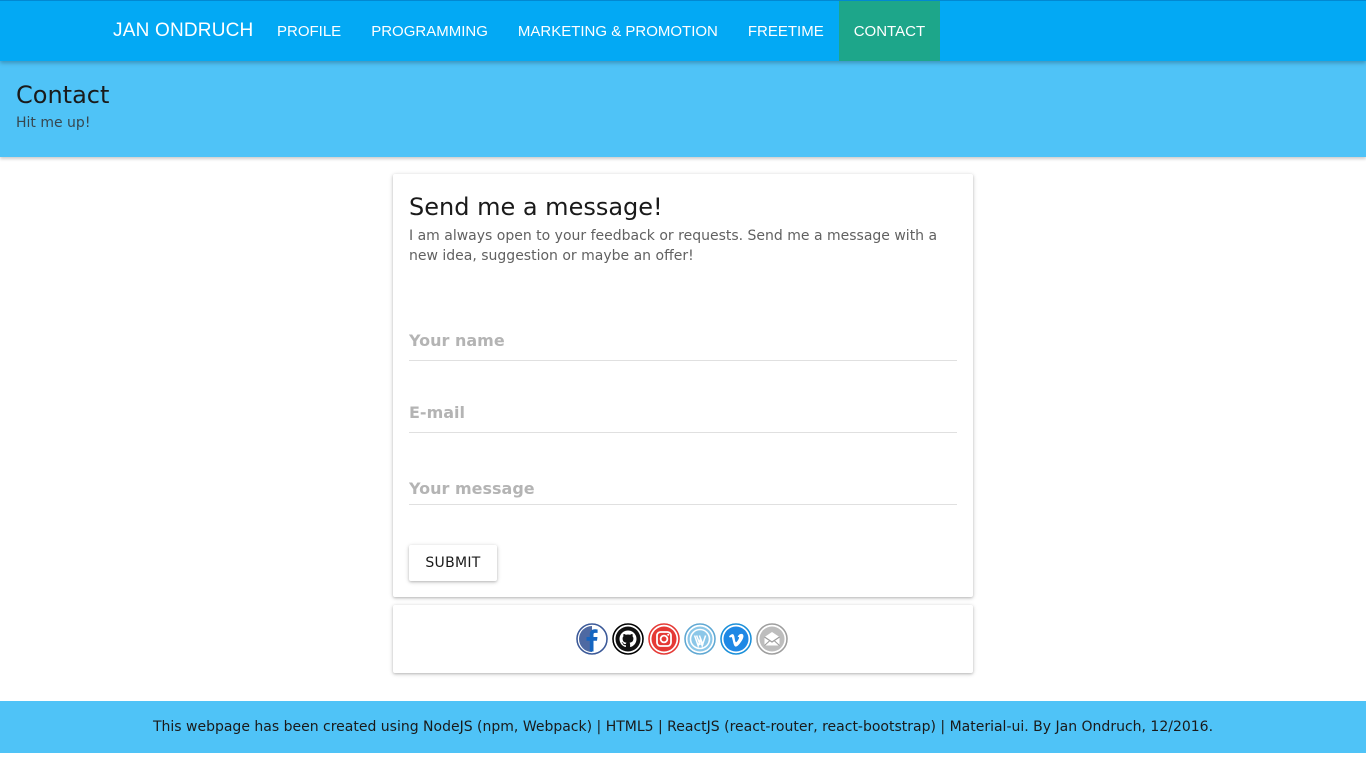 This screenshot has height=768, width=1366. I want to click on email-input, so click(683, 413).